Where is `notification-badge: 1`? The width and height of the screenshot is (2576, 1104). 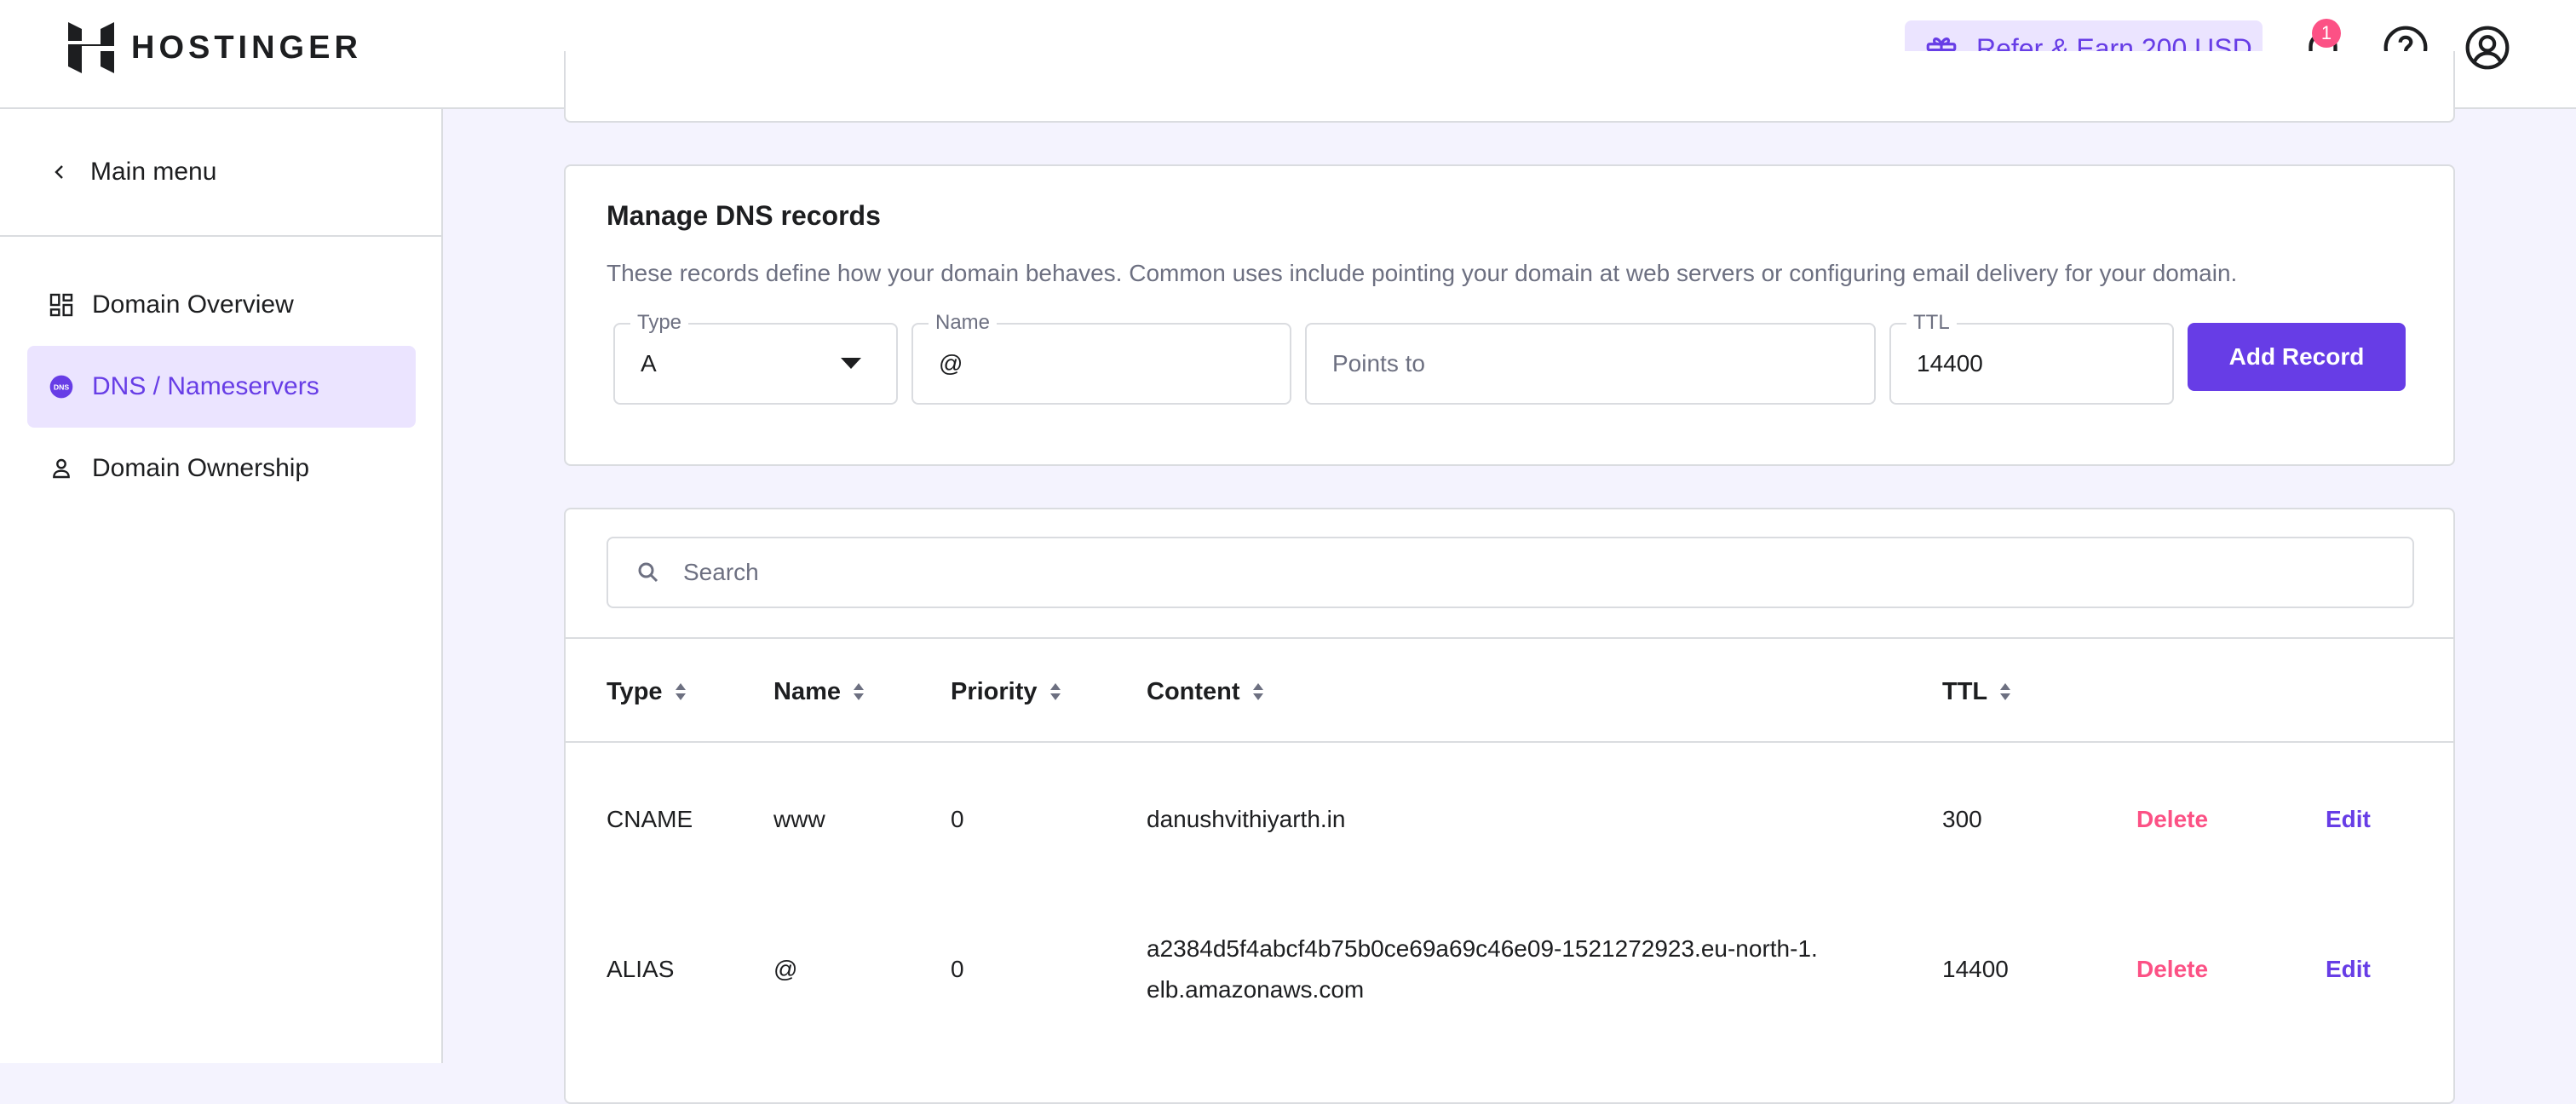
notification-badge: 1 is located at coordinates (2326, 33).